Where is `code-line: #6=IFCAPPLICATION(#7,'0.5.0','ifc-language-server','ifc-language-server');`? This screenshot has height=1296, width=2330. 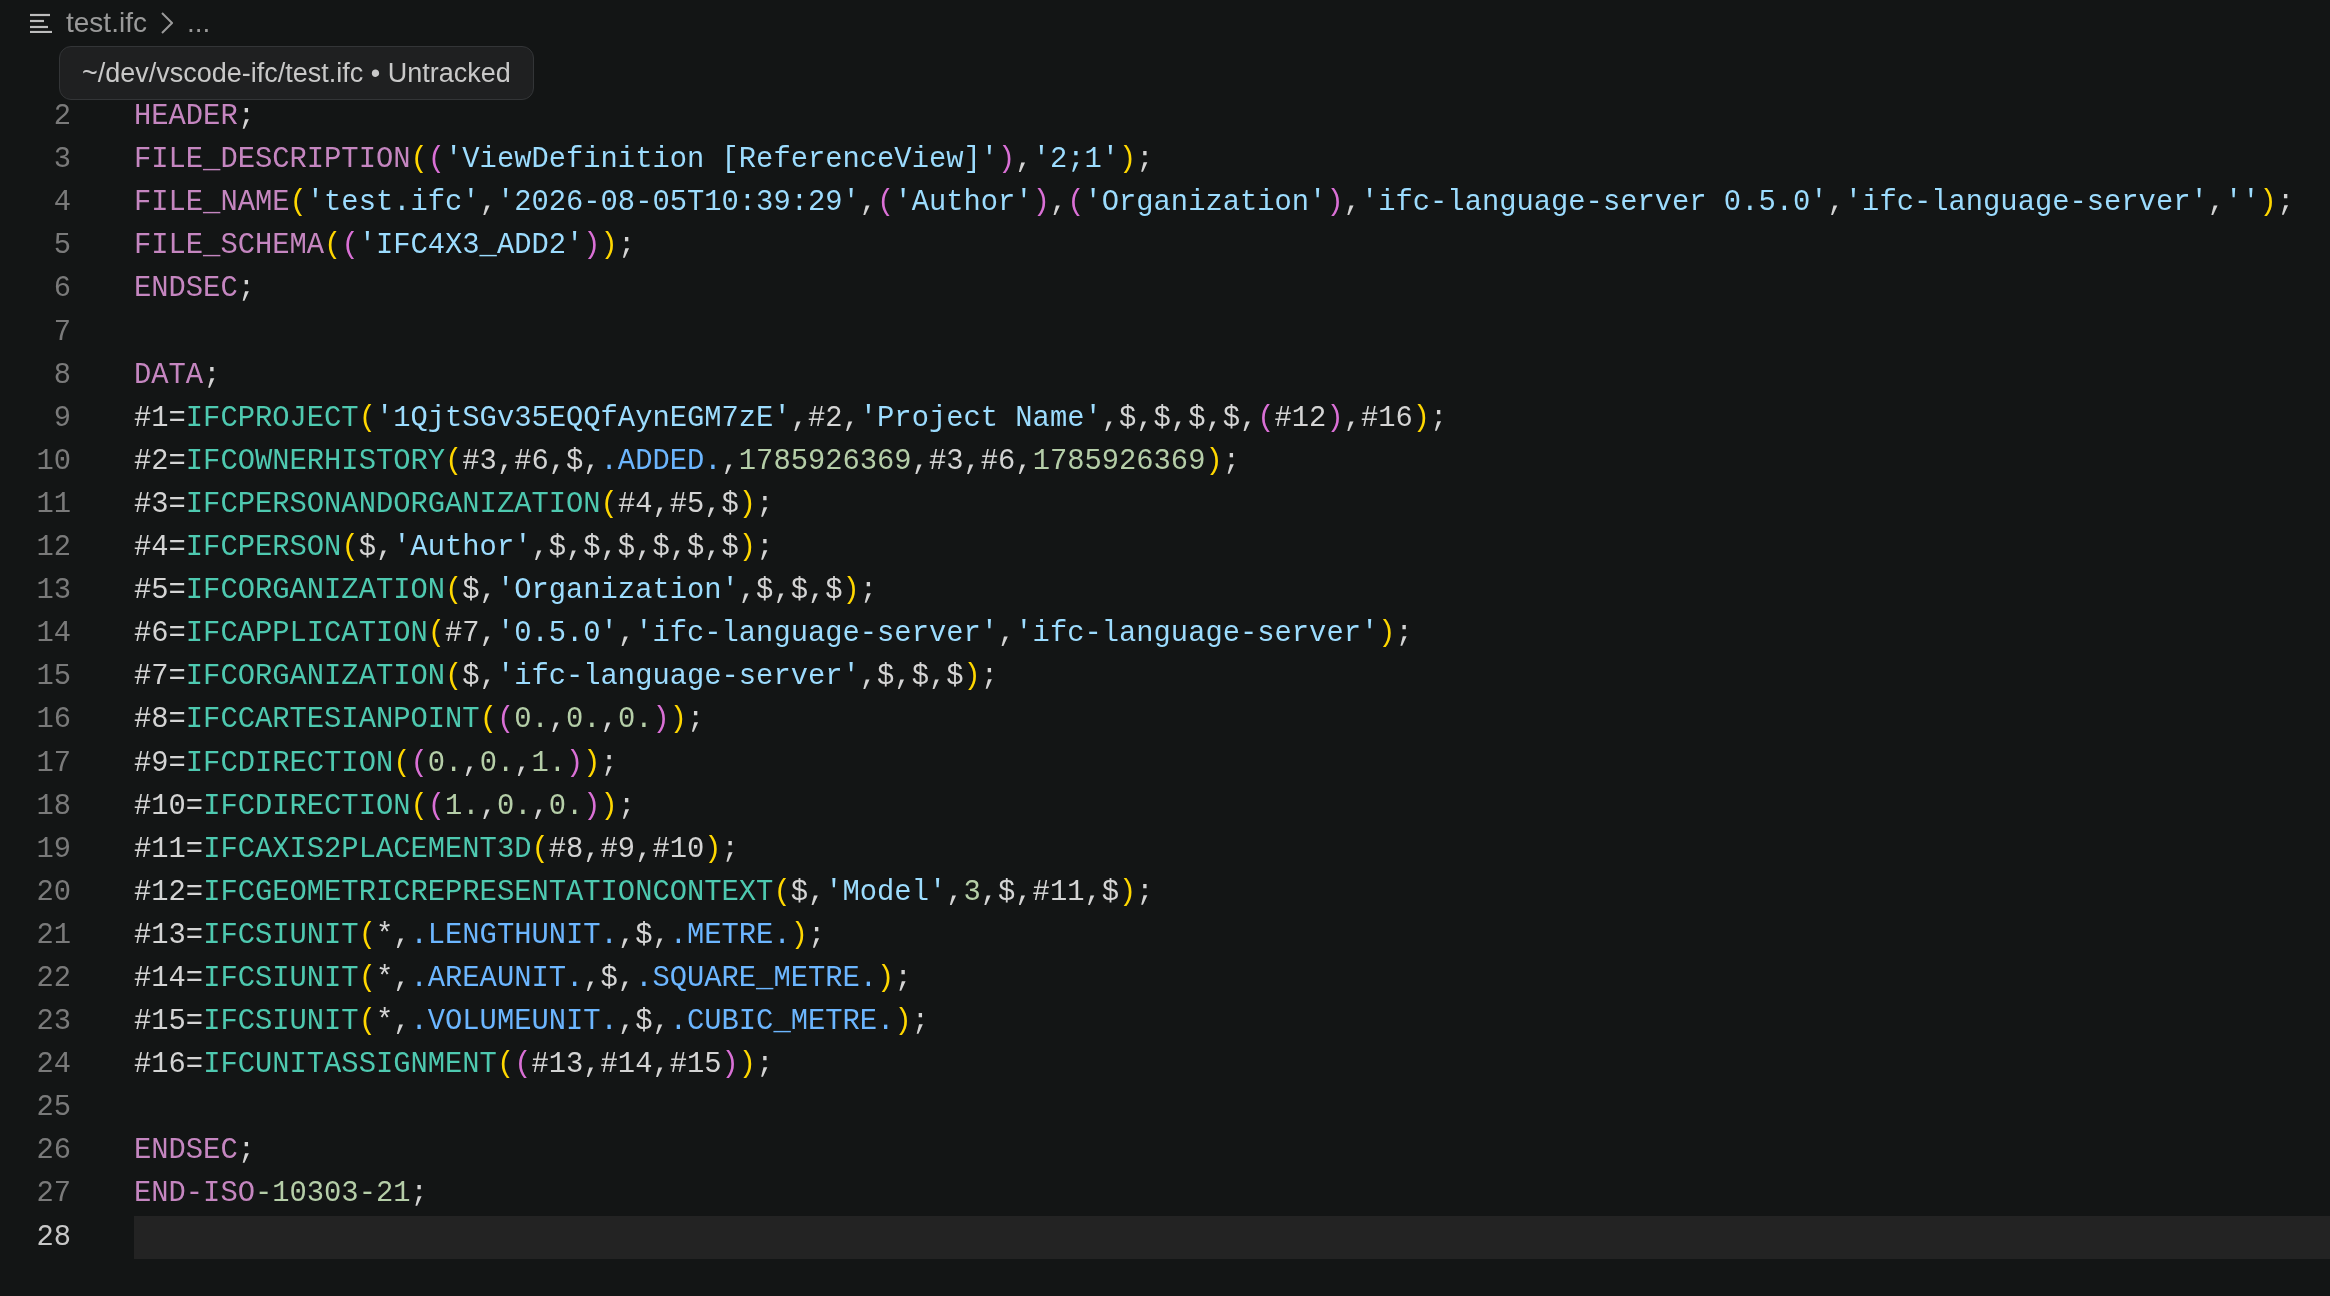
code-line: #6=IFCAPPLICATION(#7,'0.5.0','ifc-language-server','ifc-language-server'); is located at coordinates (774, 634).